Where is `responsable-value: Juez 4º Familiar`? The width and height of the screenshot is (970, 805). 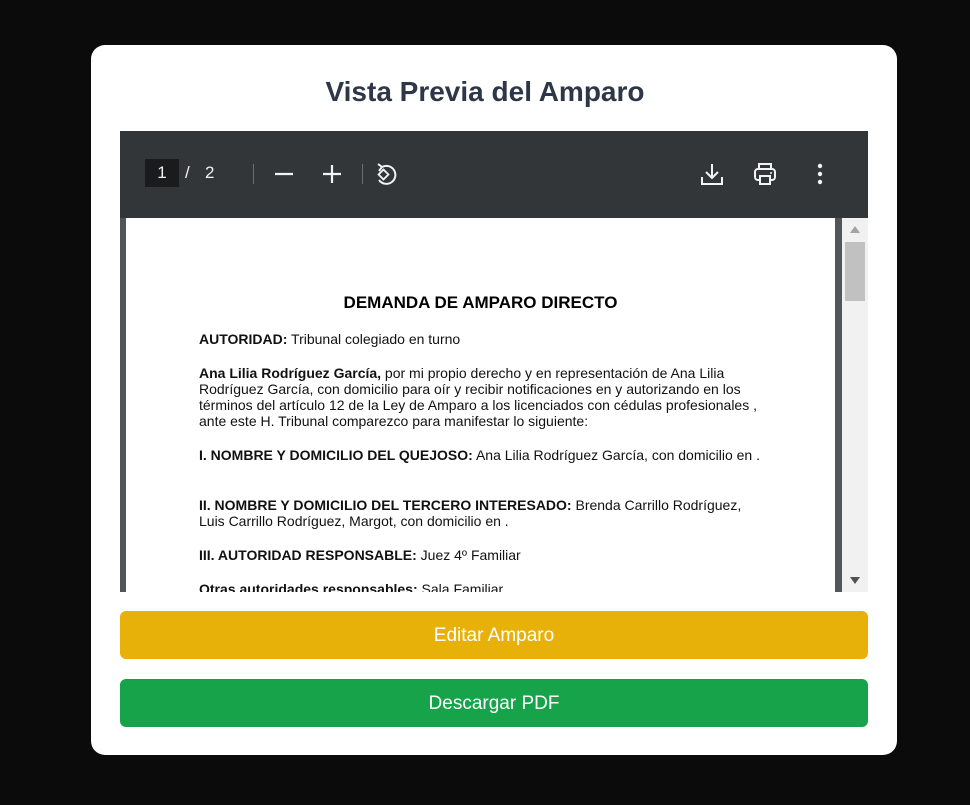 responsable-value: Juez 4º Familiar is located at coordinates (468, 555).